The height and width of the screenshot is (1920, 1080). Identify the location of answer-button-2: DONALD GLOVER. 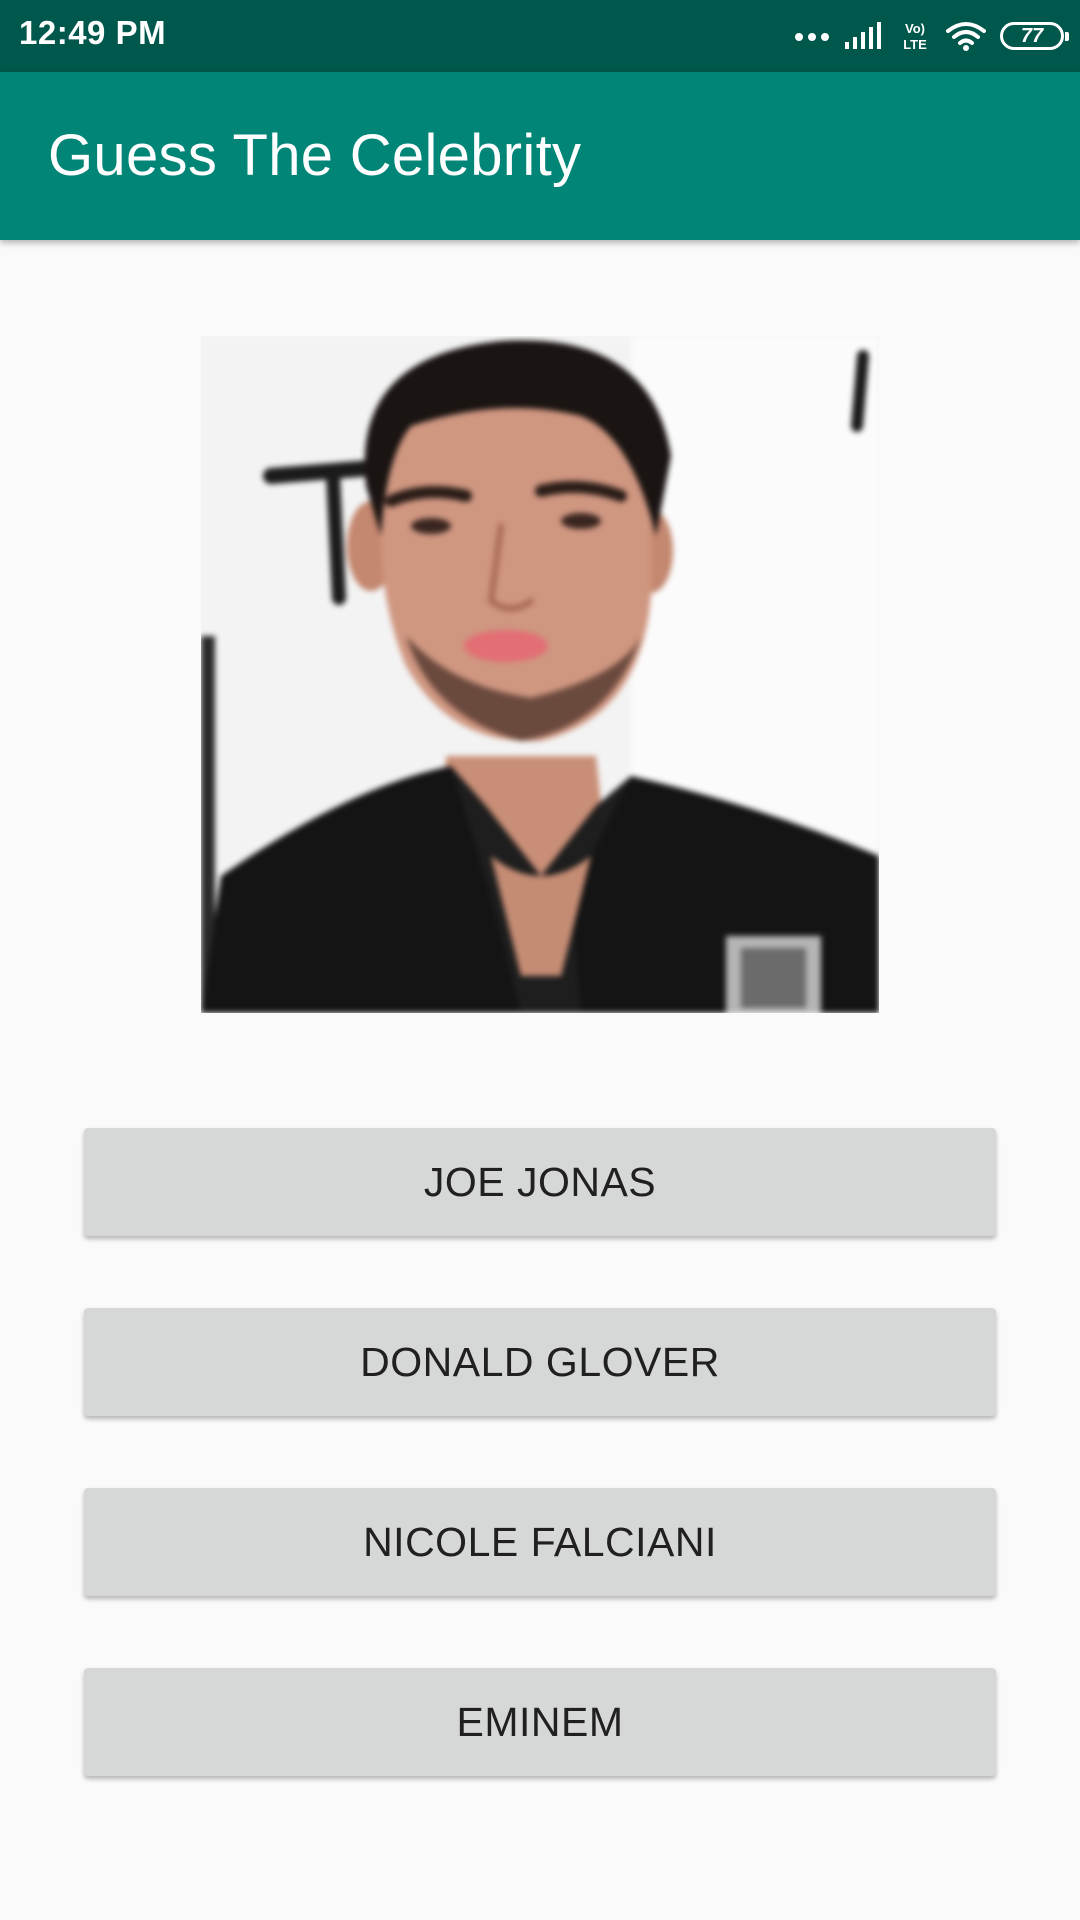
(540, 1362).